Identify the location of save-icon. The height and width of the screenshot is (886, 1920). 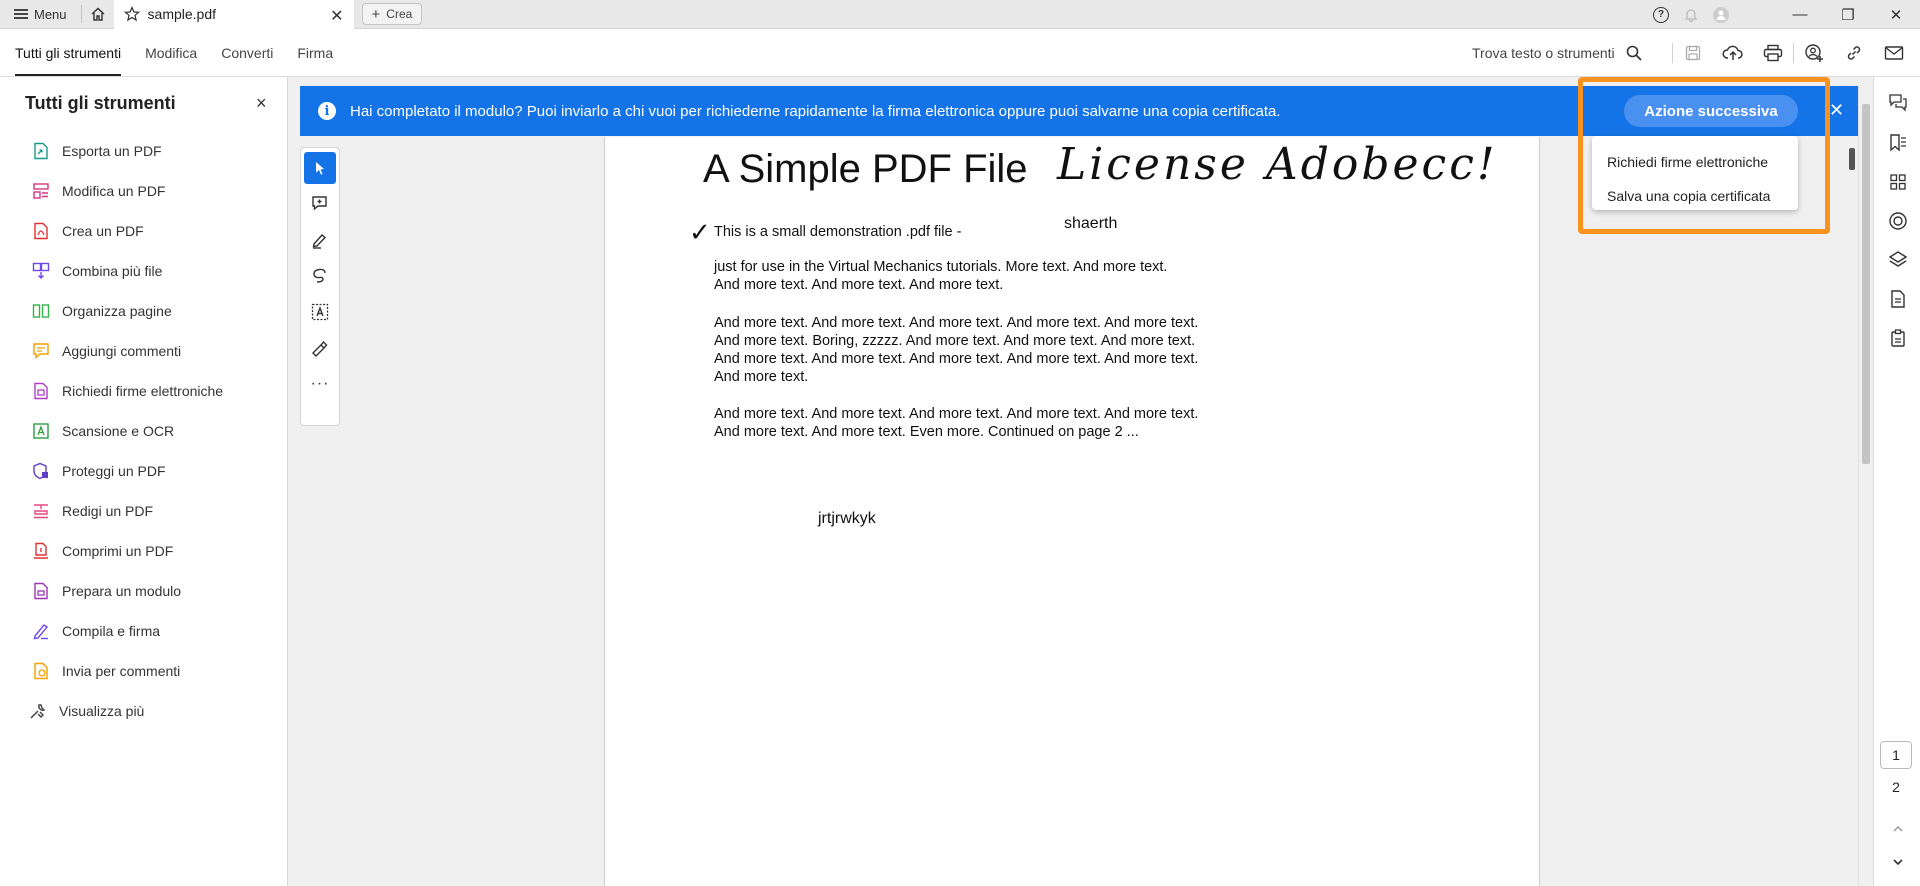
(1693, 53).